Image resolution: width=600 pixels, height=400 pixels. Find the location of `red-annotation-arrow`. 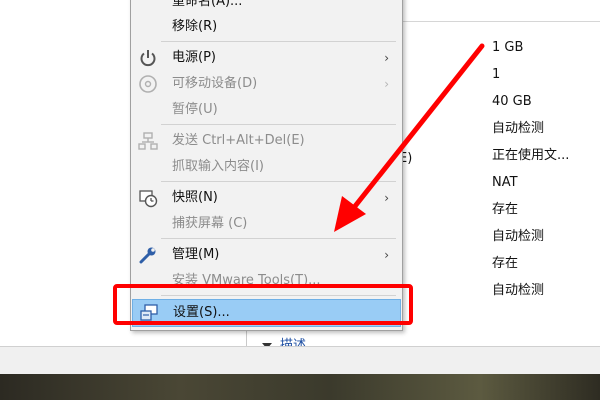

red-annotation-arrow is located at coordinates (409, 137).